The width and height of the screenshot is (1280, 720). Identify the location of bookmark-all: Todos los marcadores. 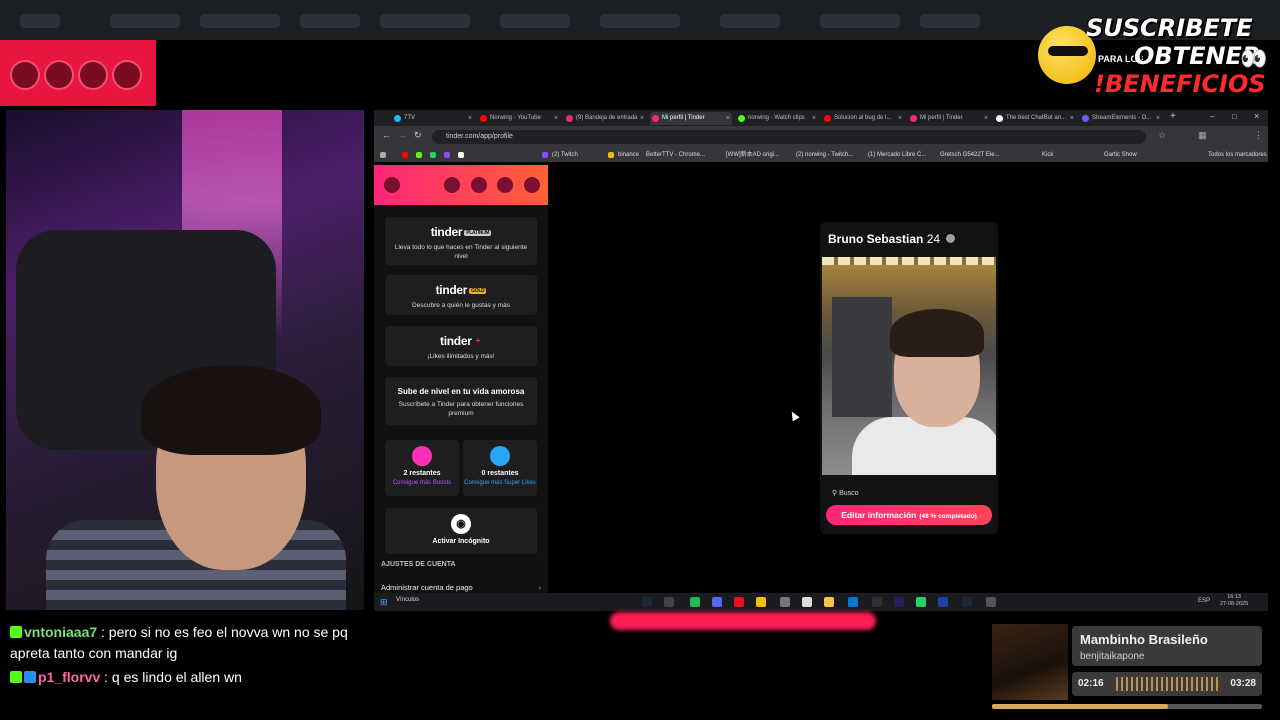
(1237, 155).